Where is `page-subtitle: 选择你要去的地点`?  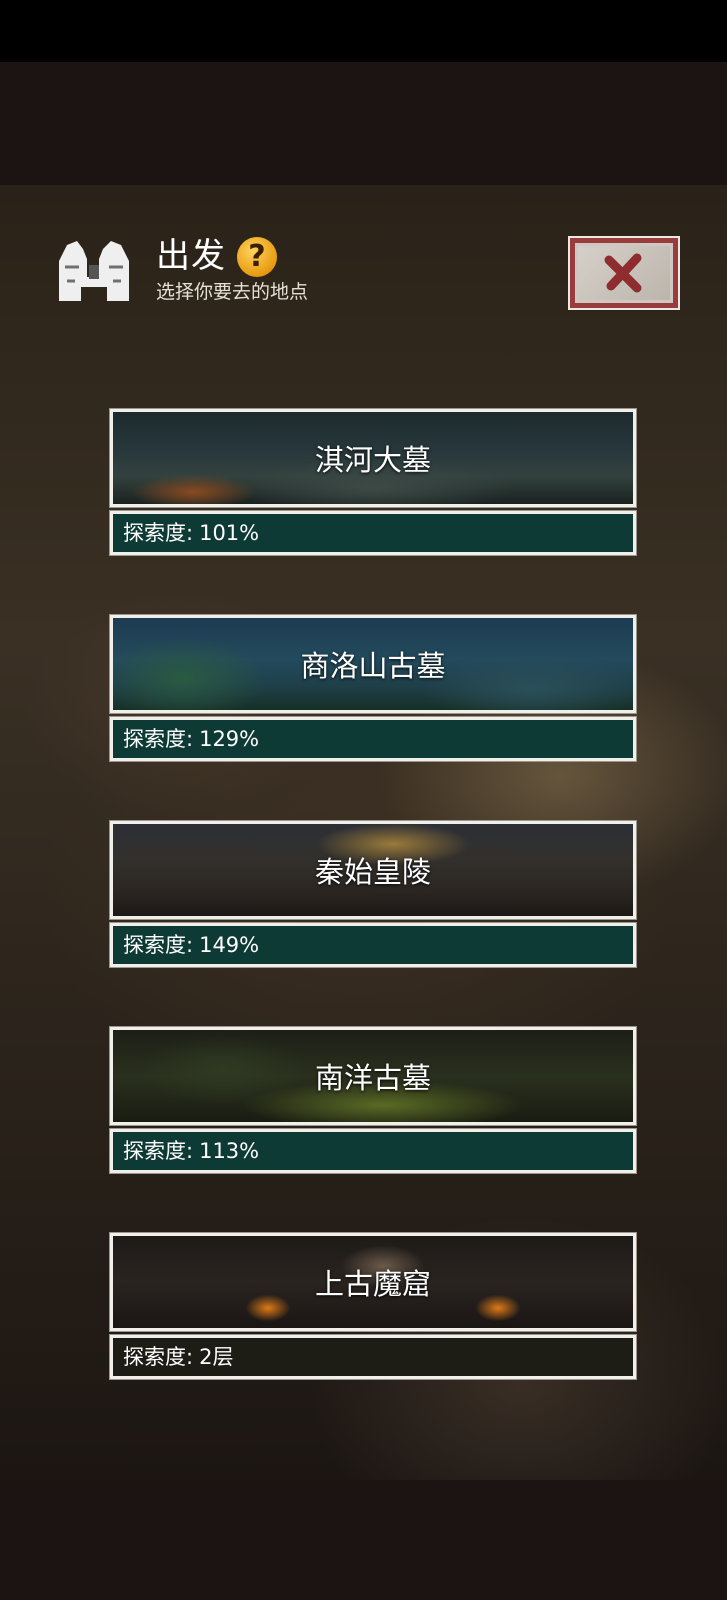
page-subtitle: 选择你要去的地点 is located at coordinates (232, 292).